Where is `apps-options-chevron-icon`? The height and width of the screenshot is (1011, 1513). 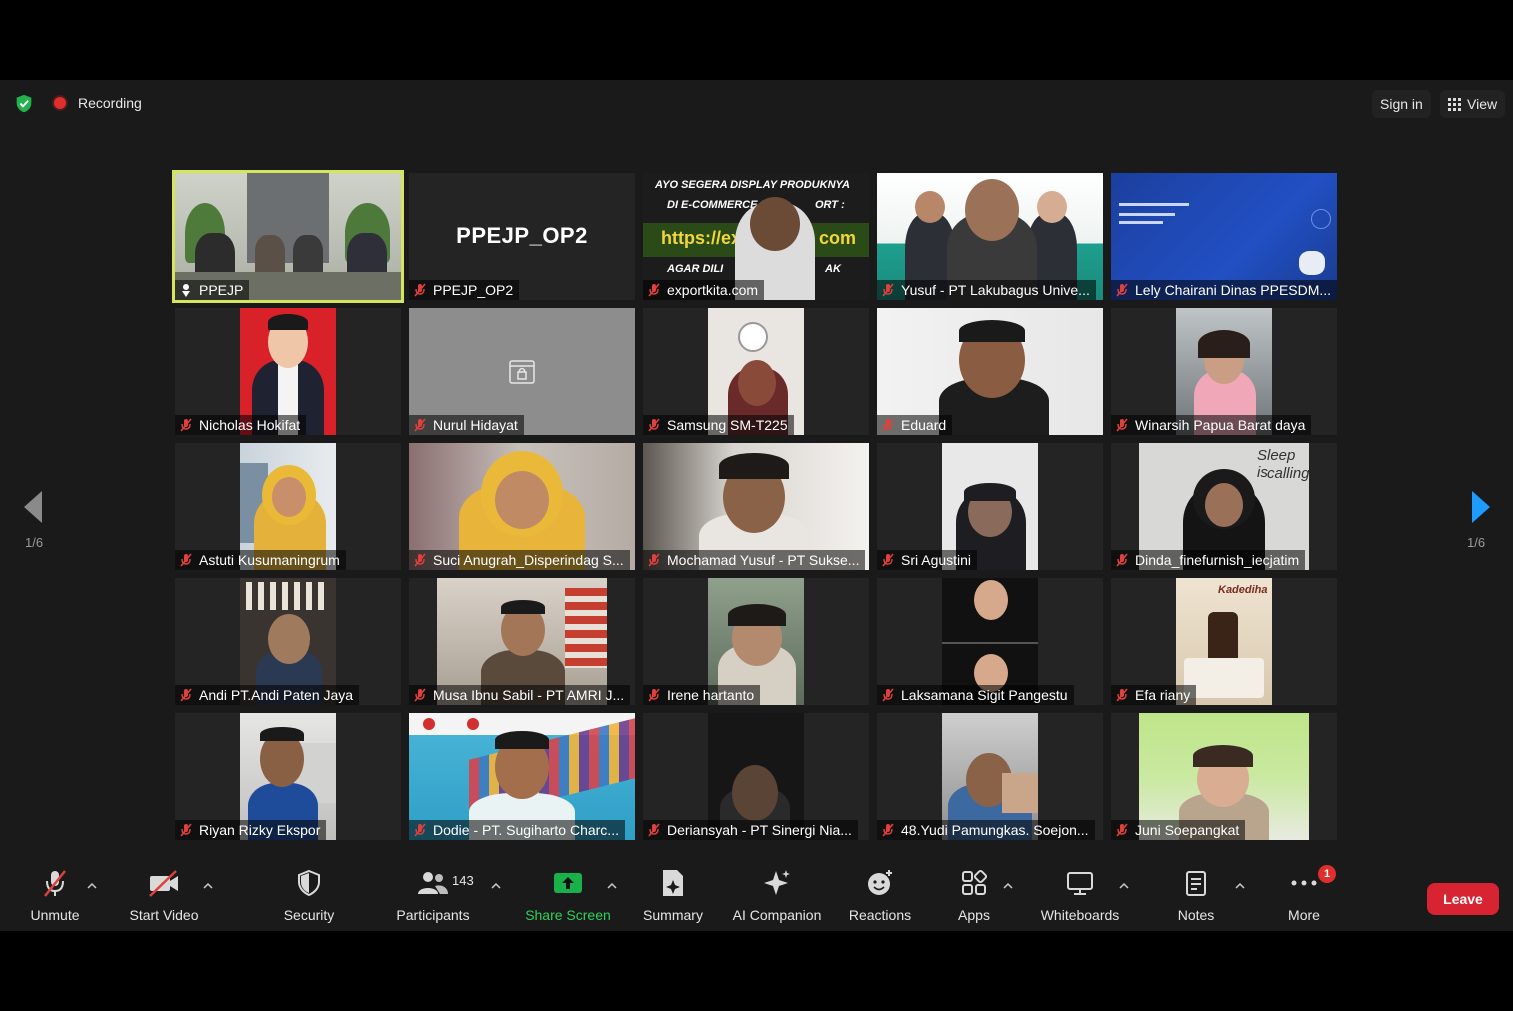 apps-options-chevron-icon is located at coordinates (1008, 886).